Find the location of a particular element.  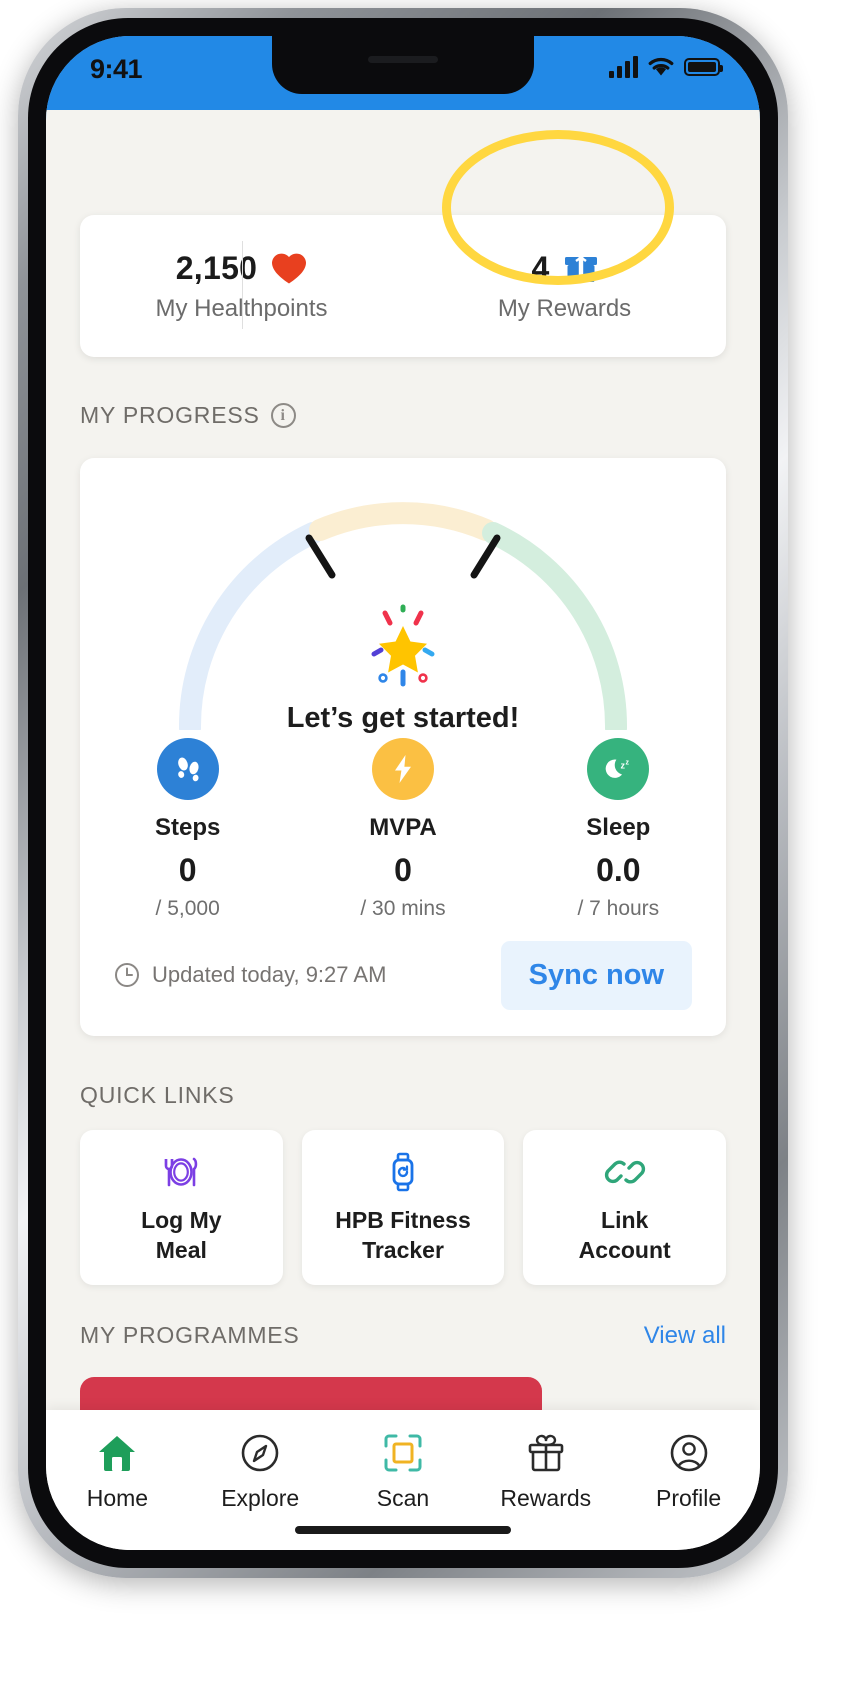

nav-item-scan: Scan is located at coordinates (403, 1471).